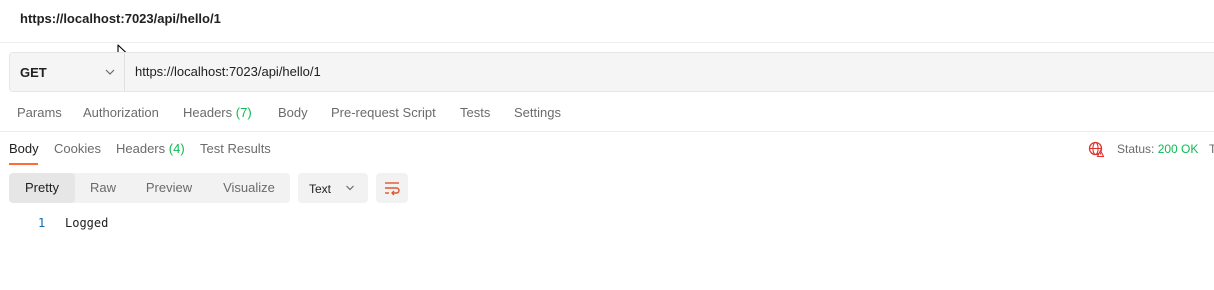 The width and height of the screenshot is (1214, 290). I want to click on active-tab-indicator, so click(23, 164).